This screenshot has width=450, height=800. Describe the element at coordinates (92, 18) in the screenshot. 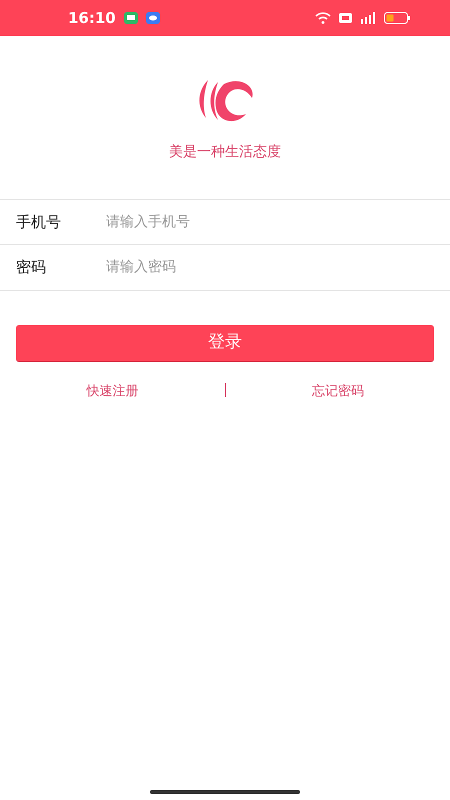

I see `status-time: 16:10` at that location.